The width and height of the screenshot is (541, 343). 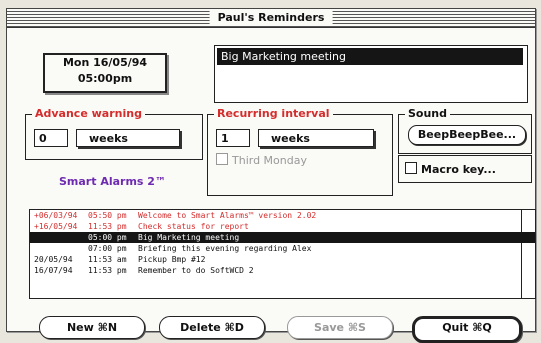 I want to click on list-item: 20/05/94 11:53 am Pickup Bmp #12, so click(x=282, y=259).